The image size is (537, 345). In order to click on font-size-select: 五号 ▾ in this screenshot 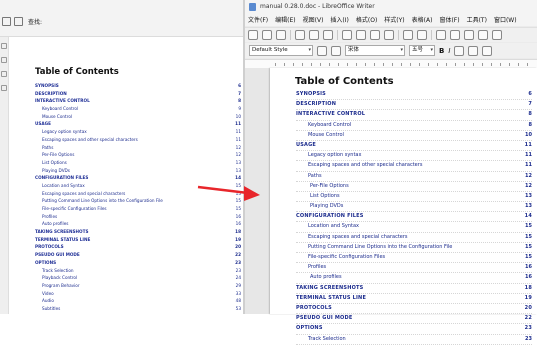, I will do `click(422, 50)`.